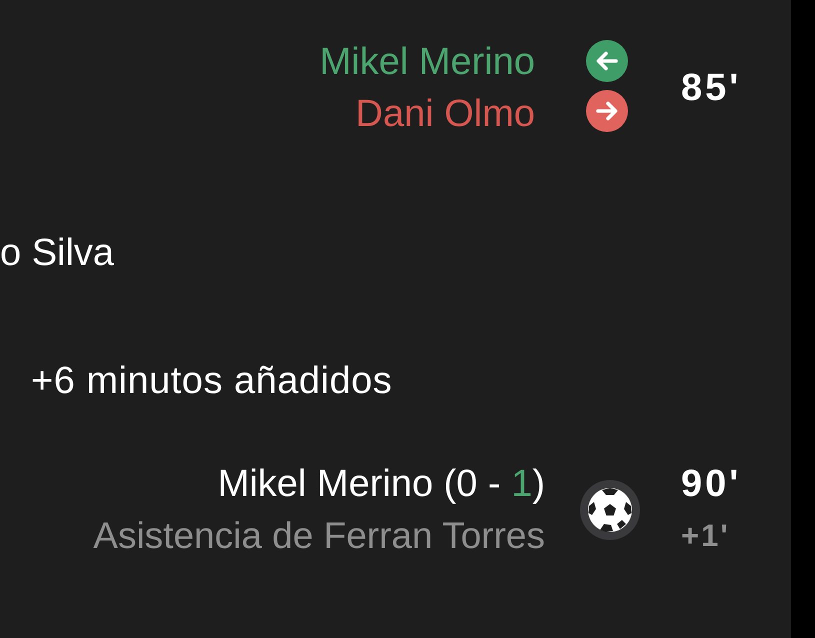 Image resolution: width=815 pixels, height=638 pixels. What do you see at coordinates (711, 484) in the screenshot?
I see `minute-label: 90'` at bounding box center [711, 484].